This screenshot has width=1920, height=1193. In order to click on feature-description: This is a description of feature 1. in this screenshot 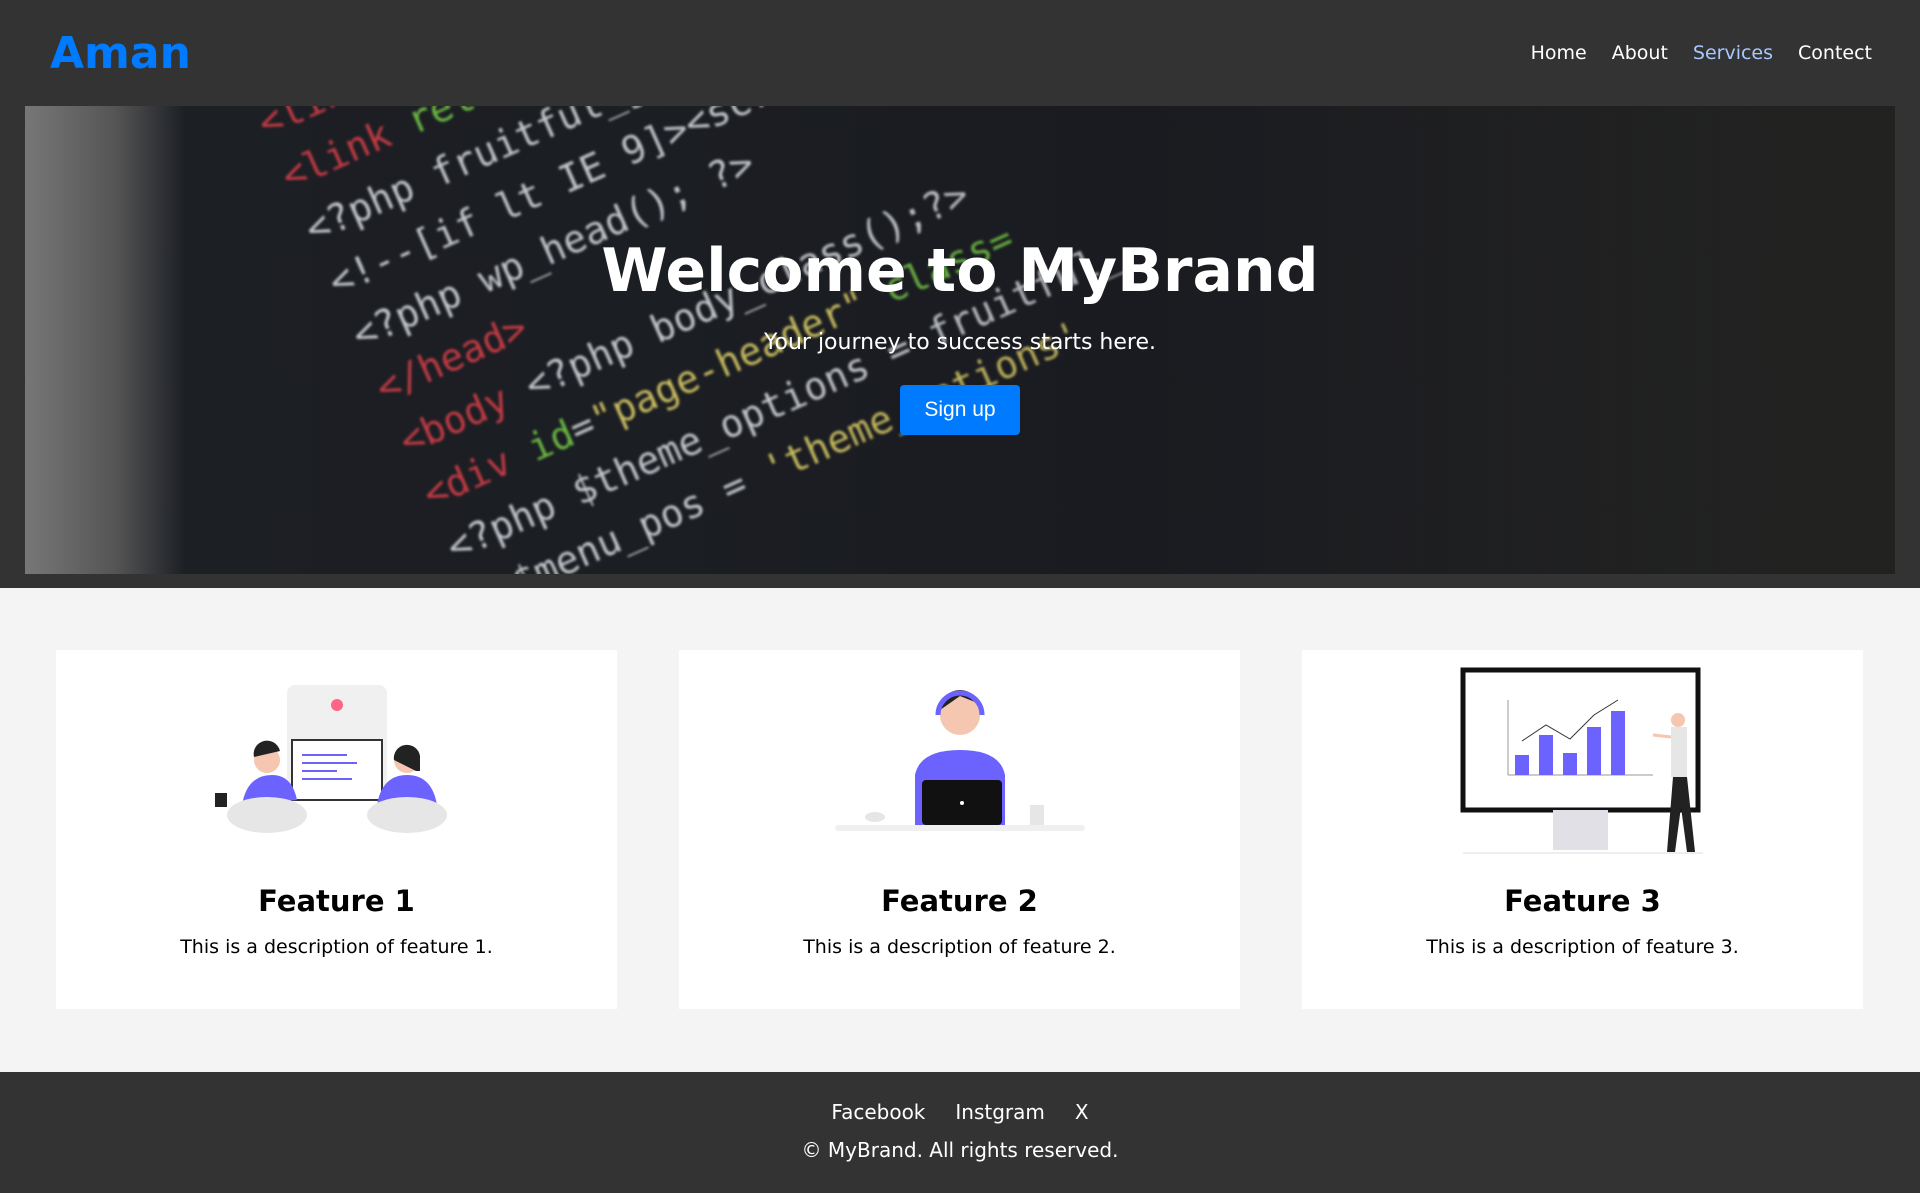, I will do `click(336, 947)`.